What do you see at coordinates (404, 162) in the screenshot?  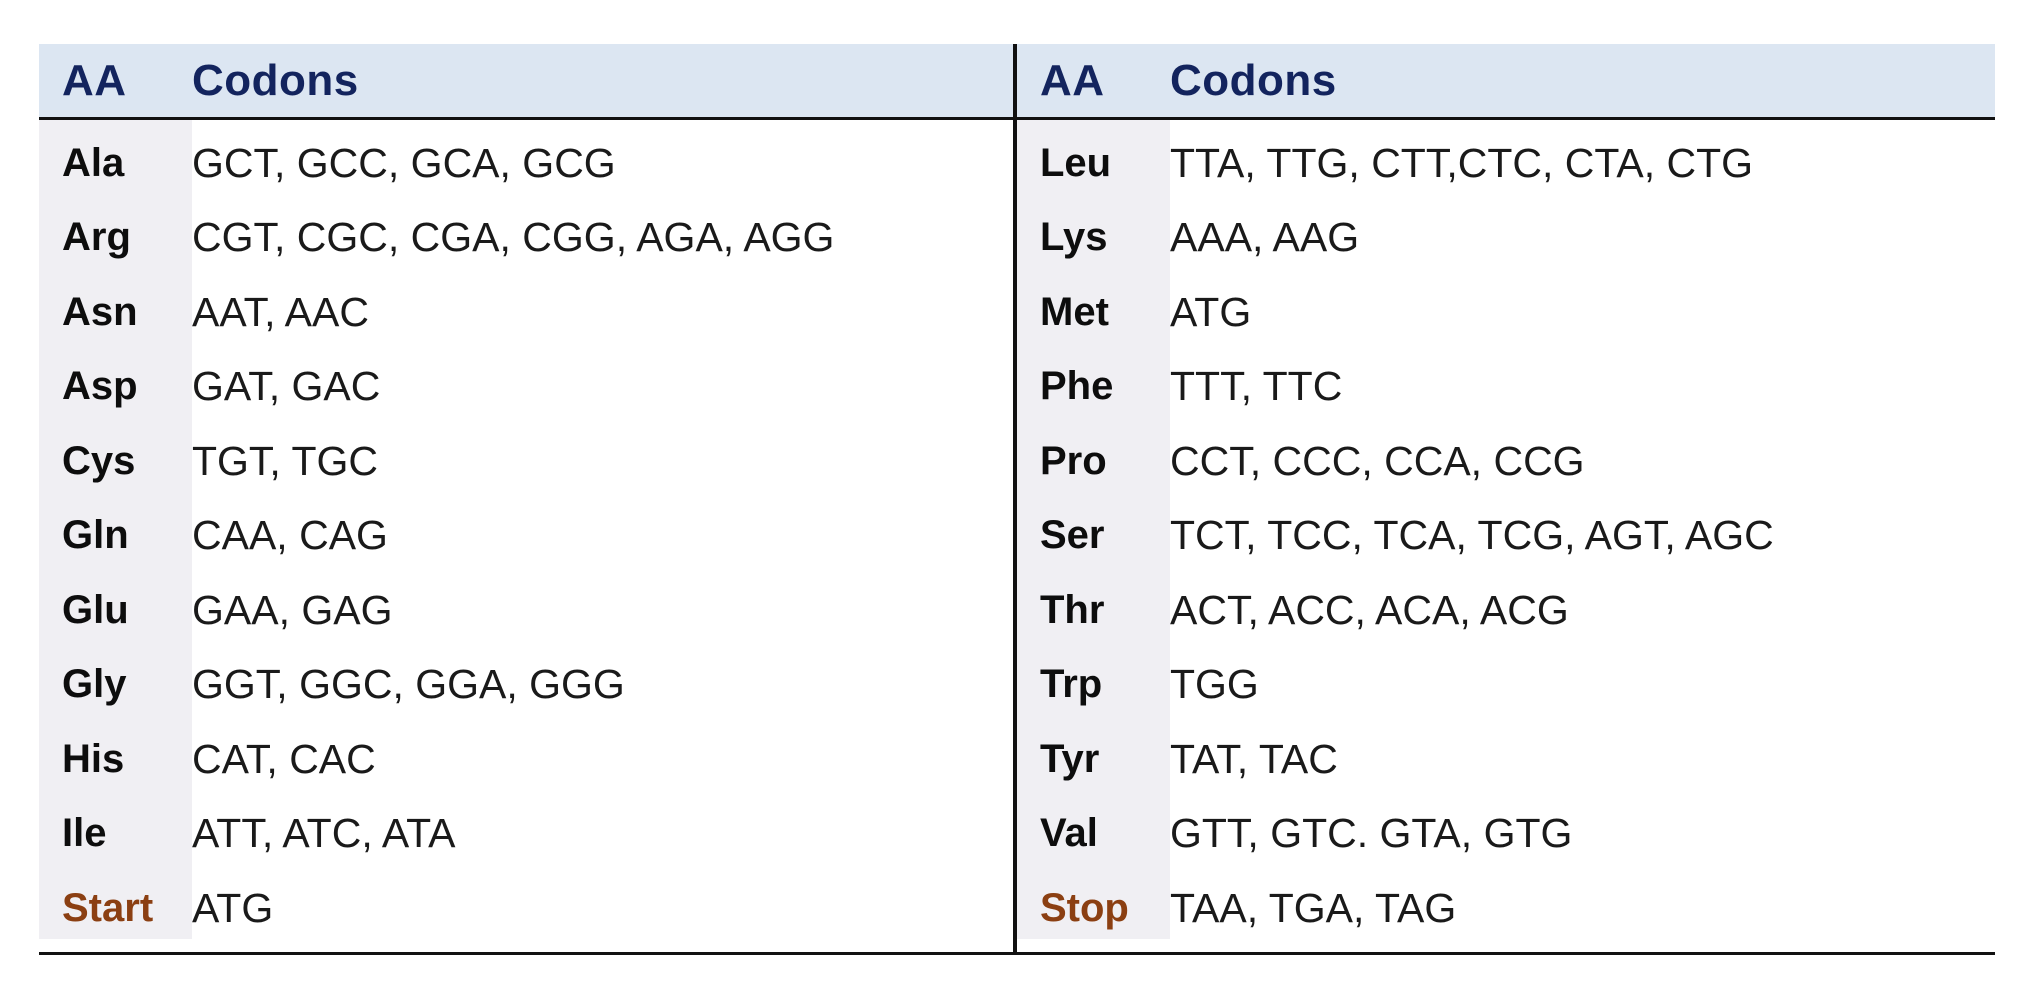 I see `codon-list: GCT, GCC, GCA, GCG` at bounding box center [404, 162].